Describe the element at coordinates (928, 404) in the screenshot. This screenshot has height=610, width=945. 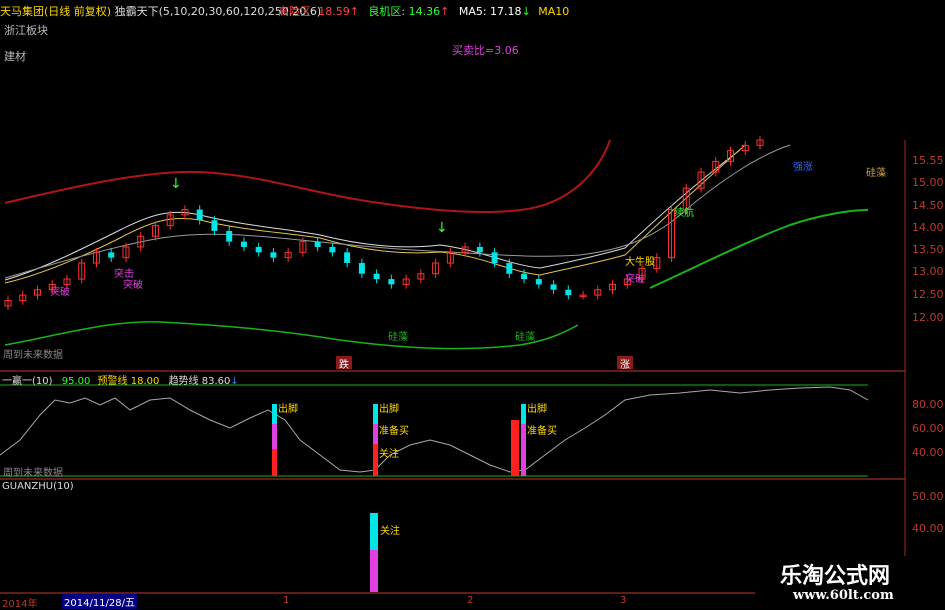
I see `y-tick-label: 80.00` at that location.